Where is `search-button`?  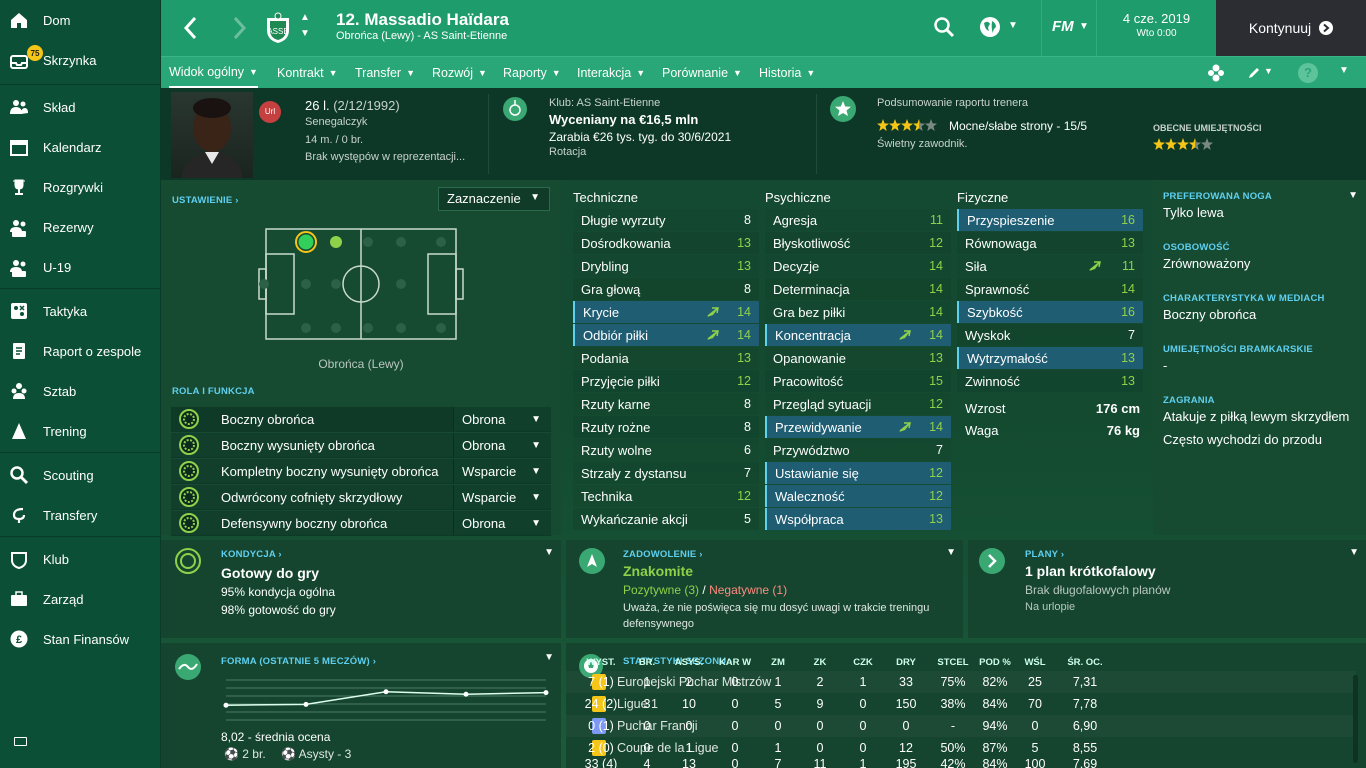 search-button is located at coordinates (944, 27).